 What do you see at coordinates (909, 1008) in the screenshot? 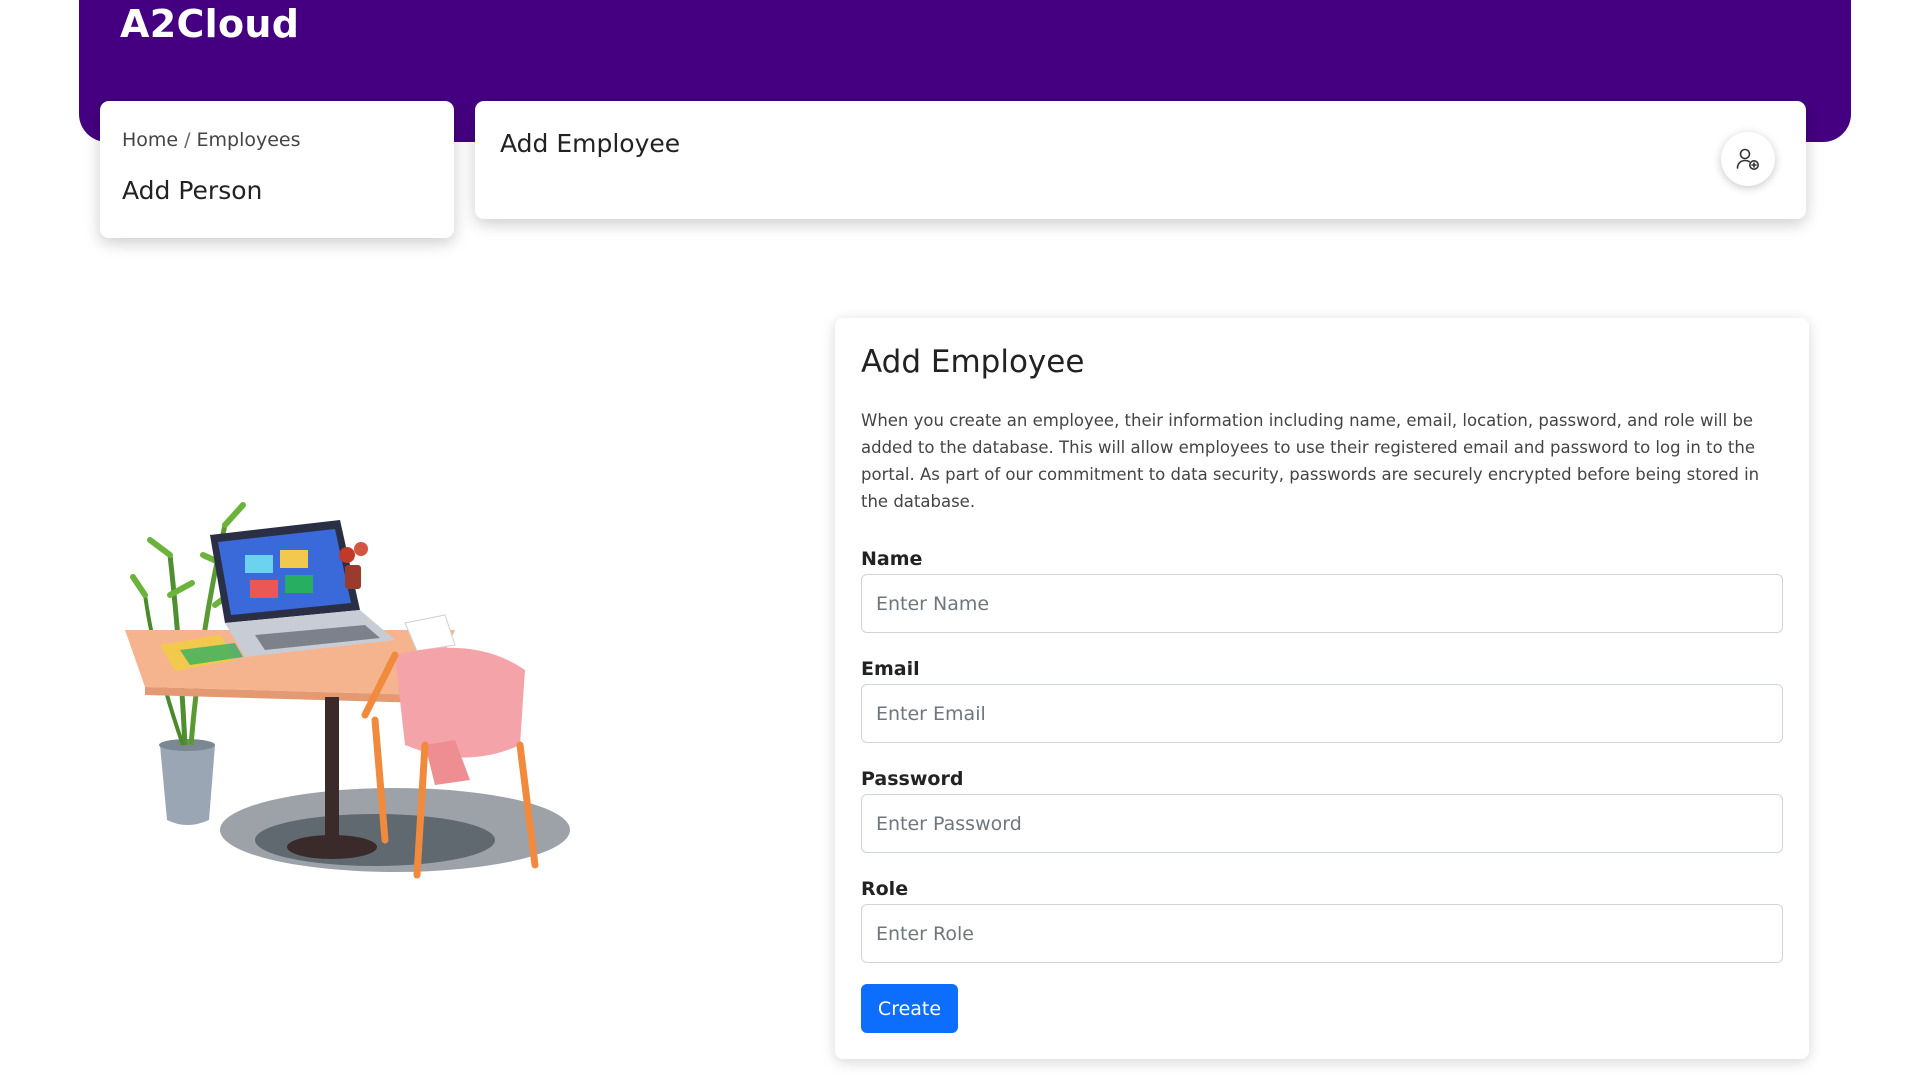
I see `create-button: Create` at bounding box center [909, 1008].